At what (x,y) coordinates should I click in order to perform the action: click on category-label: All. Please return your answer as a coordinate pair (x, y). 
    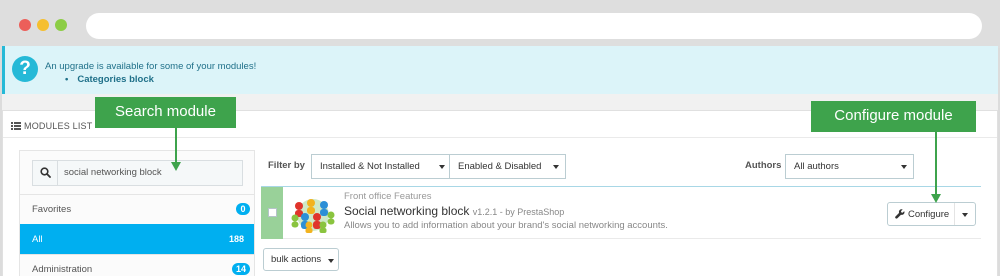
    Looking at the image, I should click on (37, 239).